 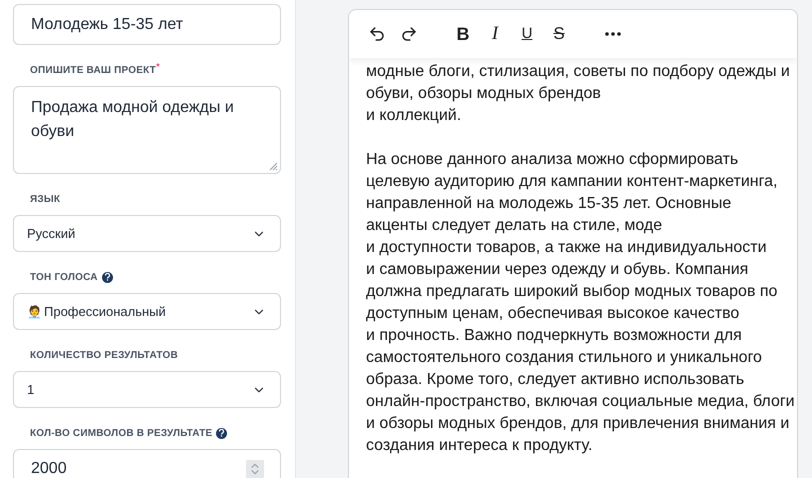 What do you see at coordinates (51, 233) in the screenshot?
I see `select-value: Русский` at bounding box center [51, 233].